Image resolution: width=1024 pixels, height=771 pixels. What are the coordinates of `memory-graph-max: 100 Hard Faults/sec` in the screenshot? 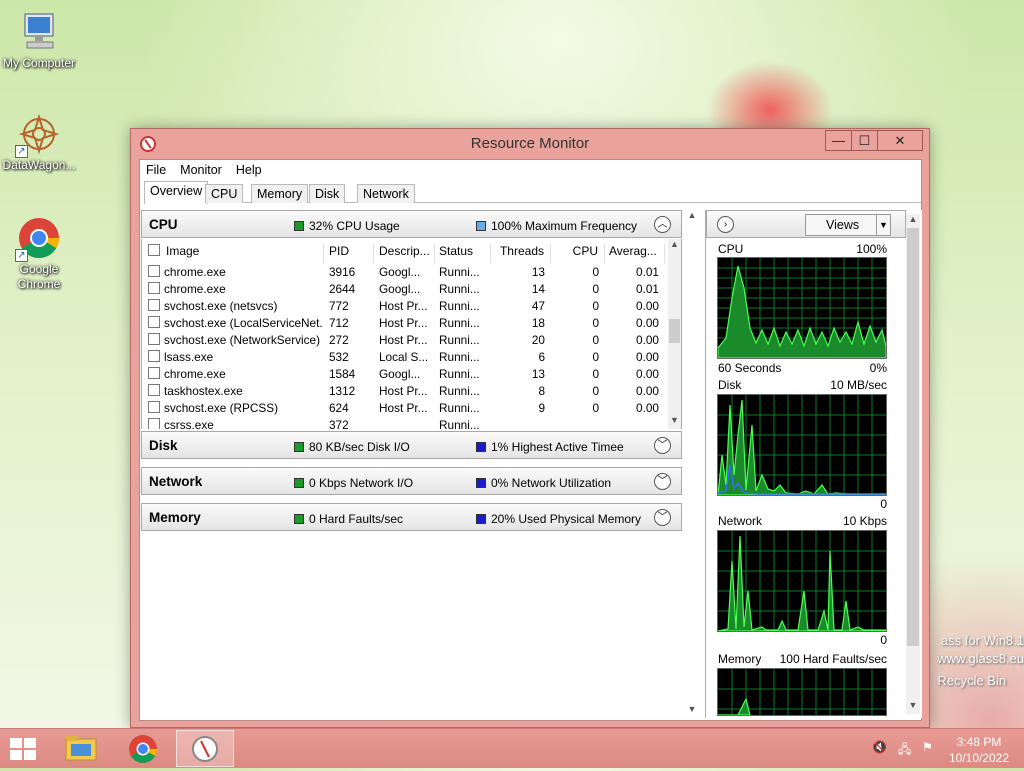 It's located at (833, 659).